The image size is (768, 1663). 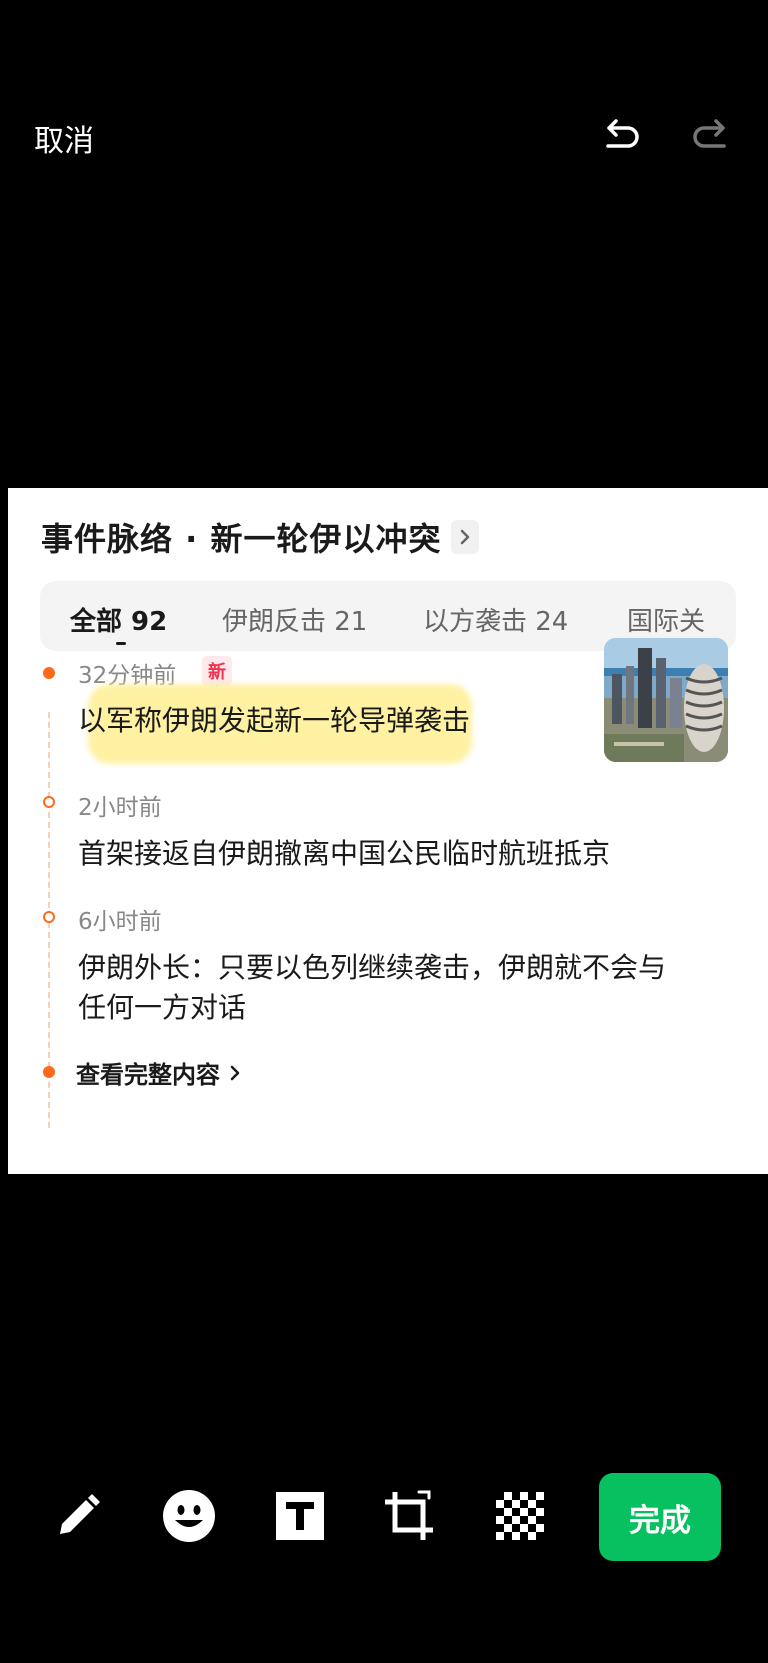 I want to click on undo-icon, so click(x=622, y=136).